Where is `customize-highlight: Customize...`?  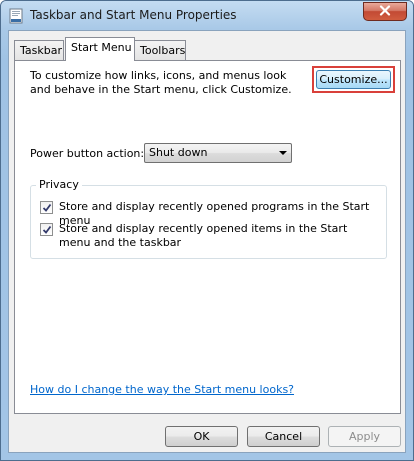 customize-highlight: Customize... is located at coordinates (353, 79).